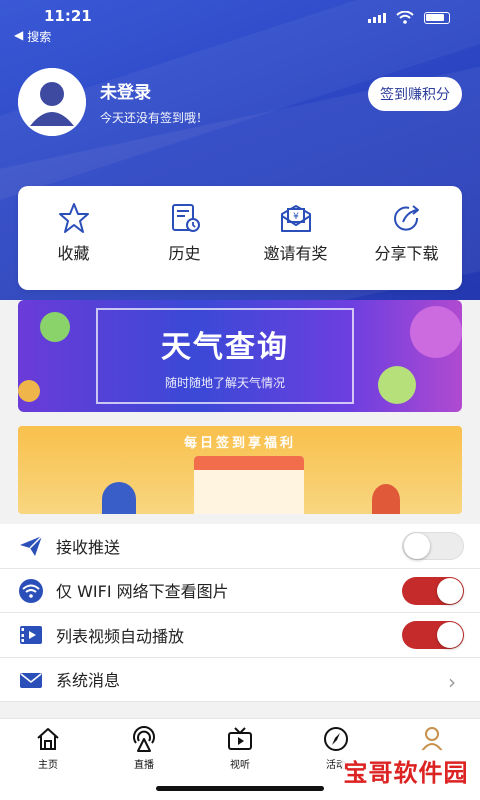 The height and width of the screenshot is (800, 480). What do you see at coordinates (406, 253) in the screenshot?
I see `quick-action-label: 分享下载` at bounding box center [406, 253].